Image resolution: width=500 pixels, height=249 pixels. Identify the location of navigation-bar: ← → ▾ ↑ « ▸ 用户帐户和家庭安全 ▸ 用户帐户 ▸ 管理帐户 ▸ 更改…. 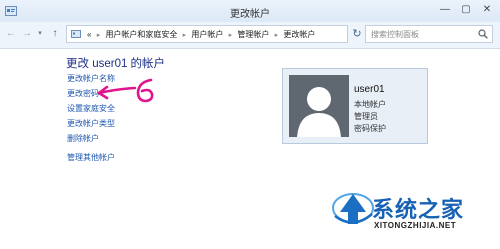
(250, 35).